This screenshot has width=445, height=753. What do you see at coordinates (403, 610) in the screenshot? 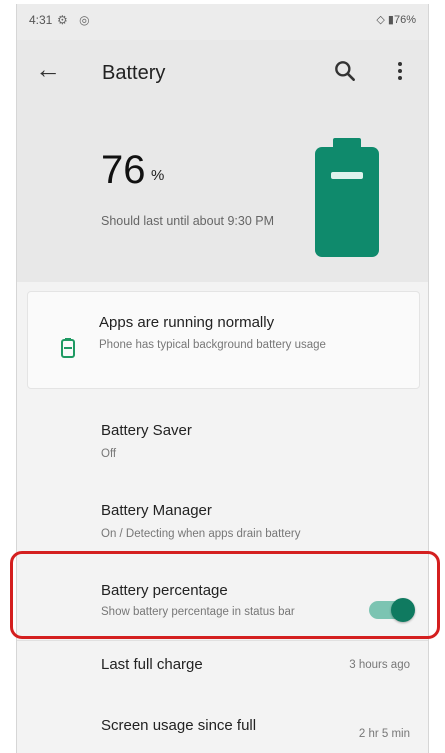
I see `battery-percentage-toggle-thumb` at bounding box center [403, 610].